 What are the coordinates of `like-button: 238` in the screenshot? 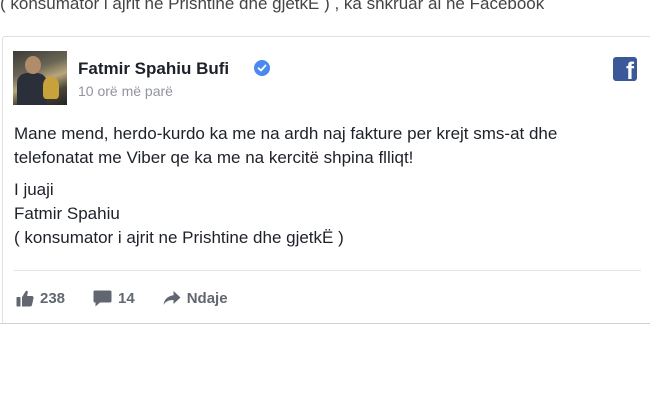 It's located at (40, 298).